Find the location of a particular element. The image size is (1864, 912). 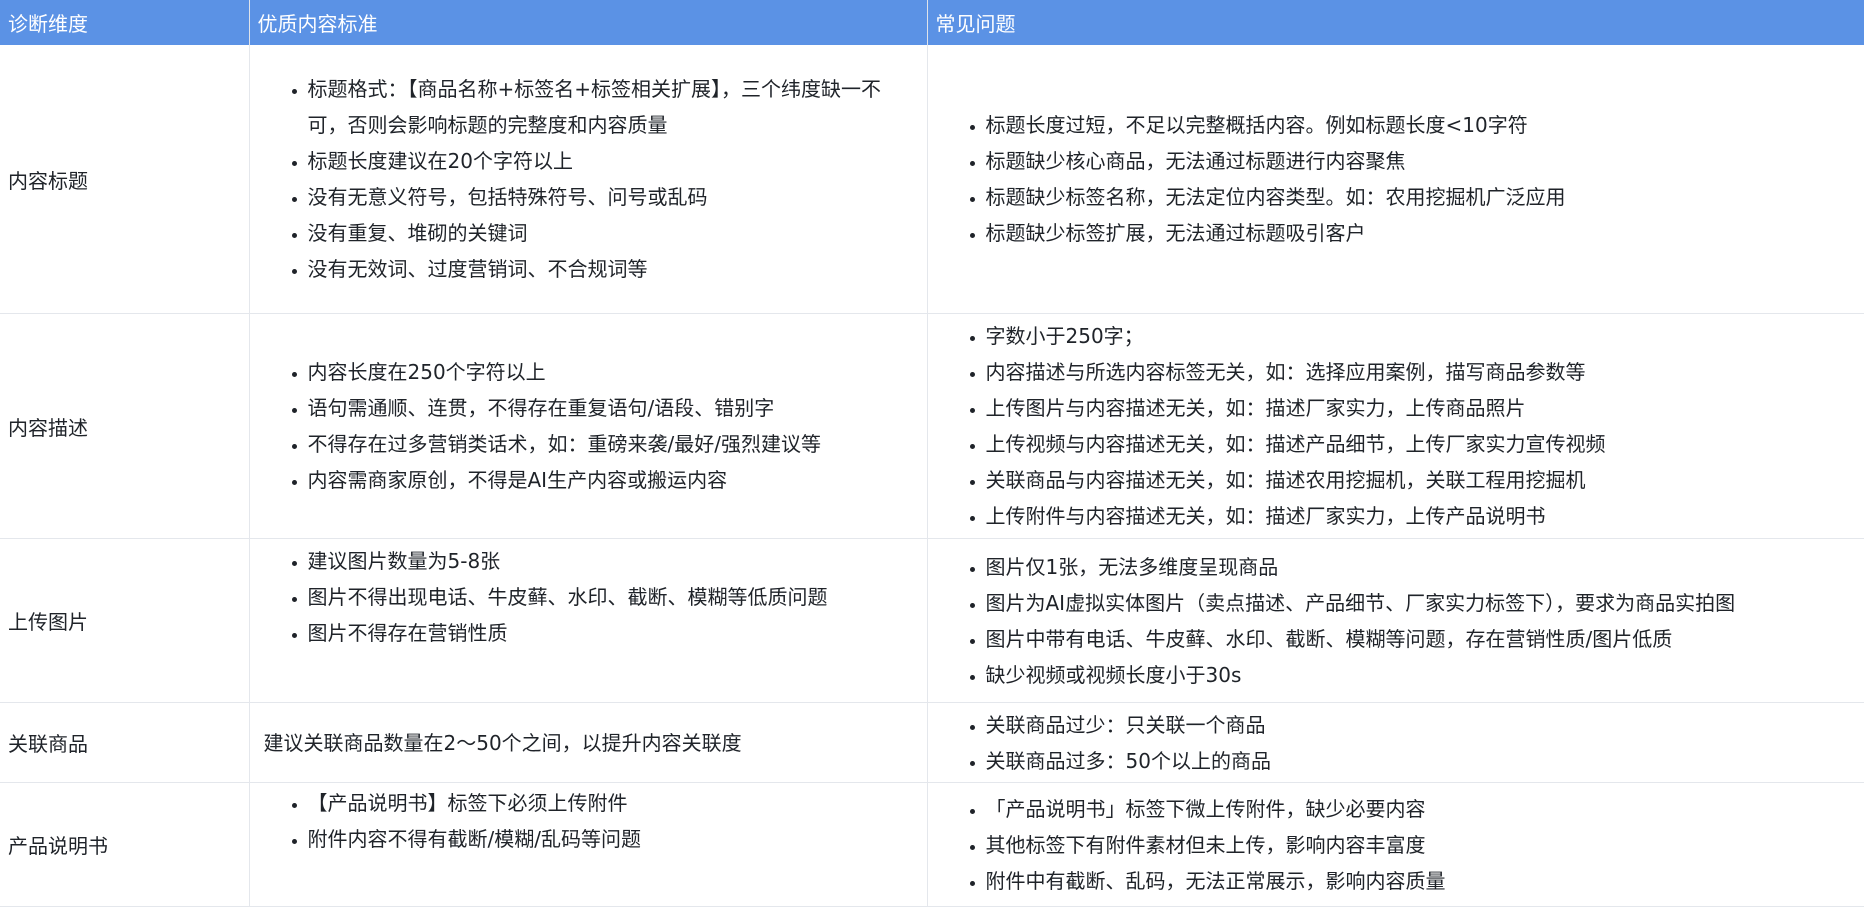

list-item: 上传附件与内容描述无关，如：描述厂家实力，上传产品说明书 is located at coordinates (1418, 516).